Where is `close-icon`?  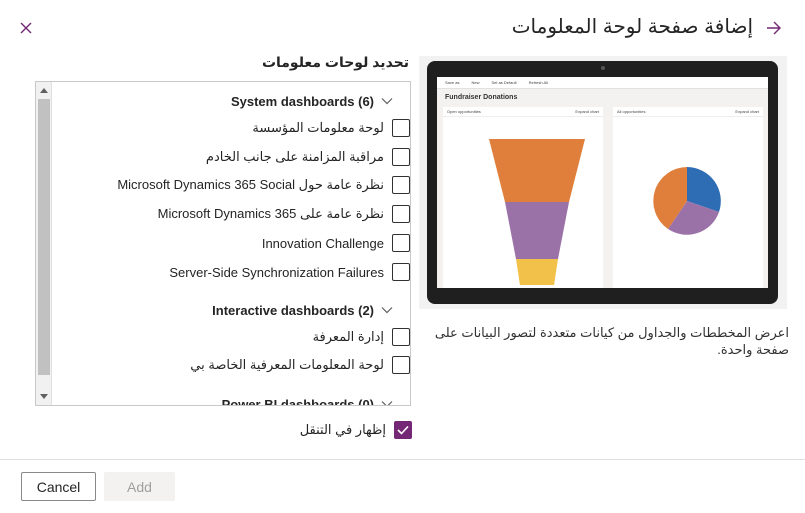
close-icon is located at coordinates (26, 28).